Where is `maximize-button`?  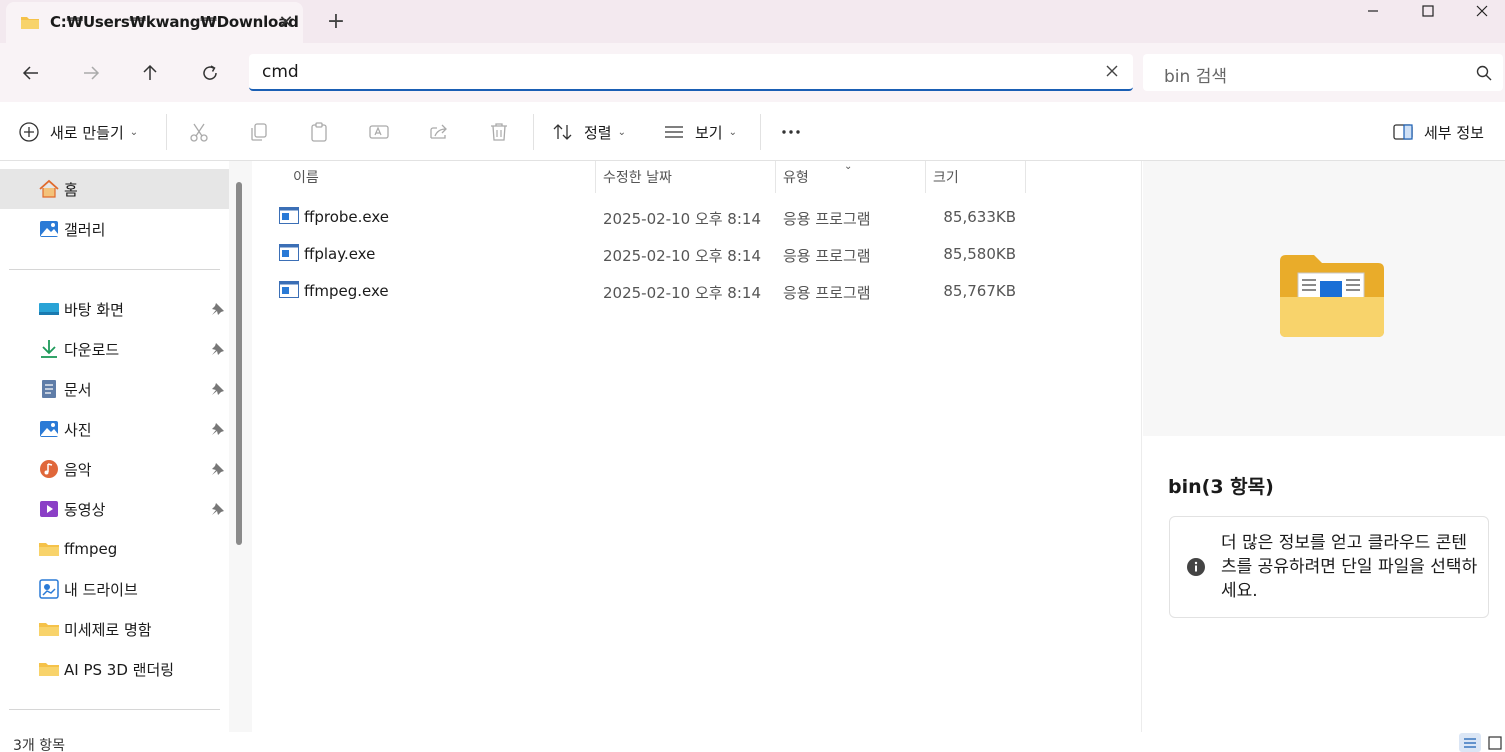
maximize-button is located at coordinates (1428, 11).